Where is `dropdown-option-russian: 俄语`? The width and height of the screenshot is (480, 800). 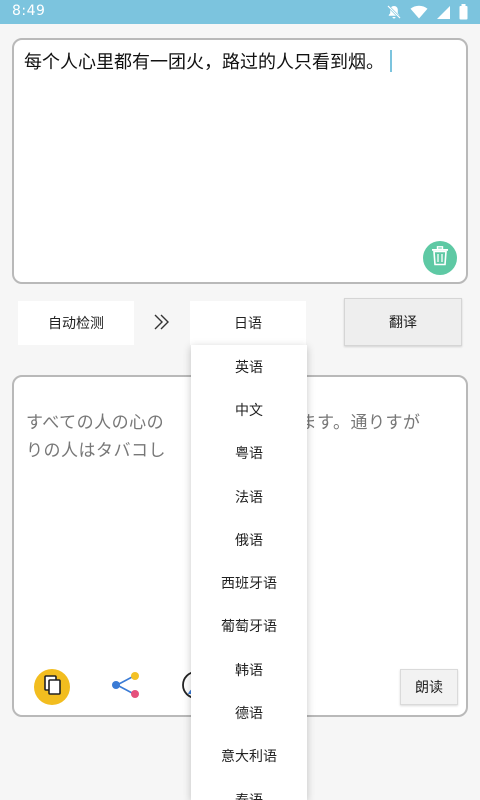 dropdown-option-russian: 俄语 is located at coordinates (249, 539).